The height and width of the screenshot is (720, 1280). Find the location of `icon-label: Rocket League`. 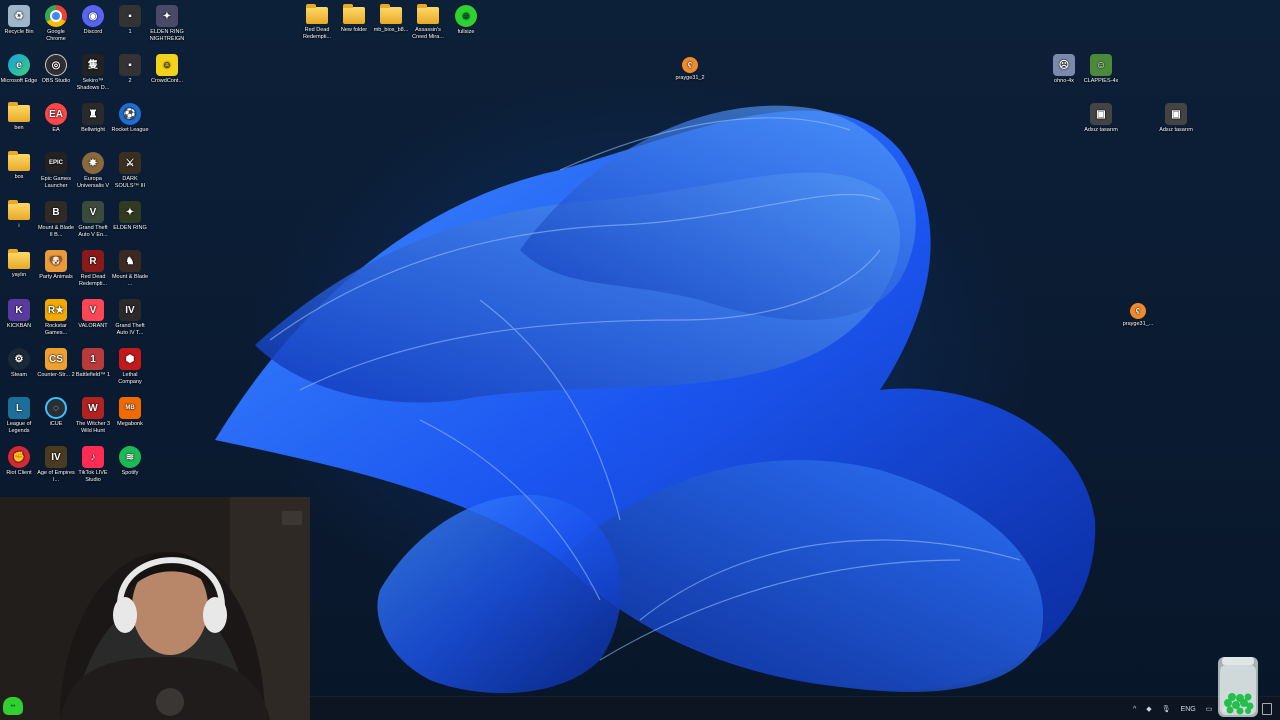

icon-label: Rocket League is located at coordinates (130, 130).